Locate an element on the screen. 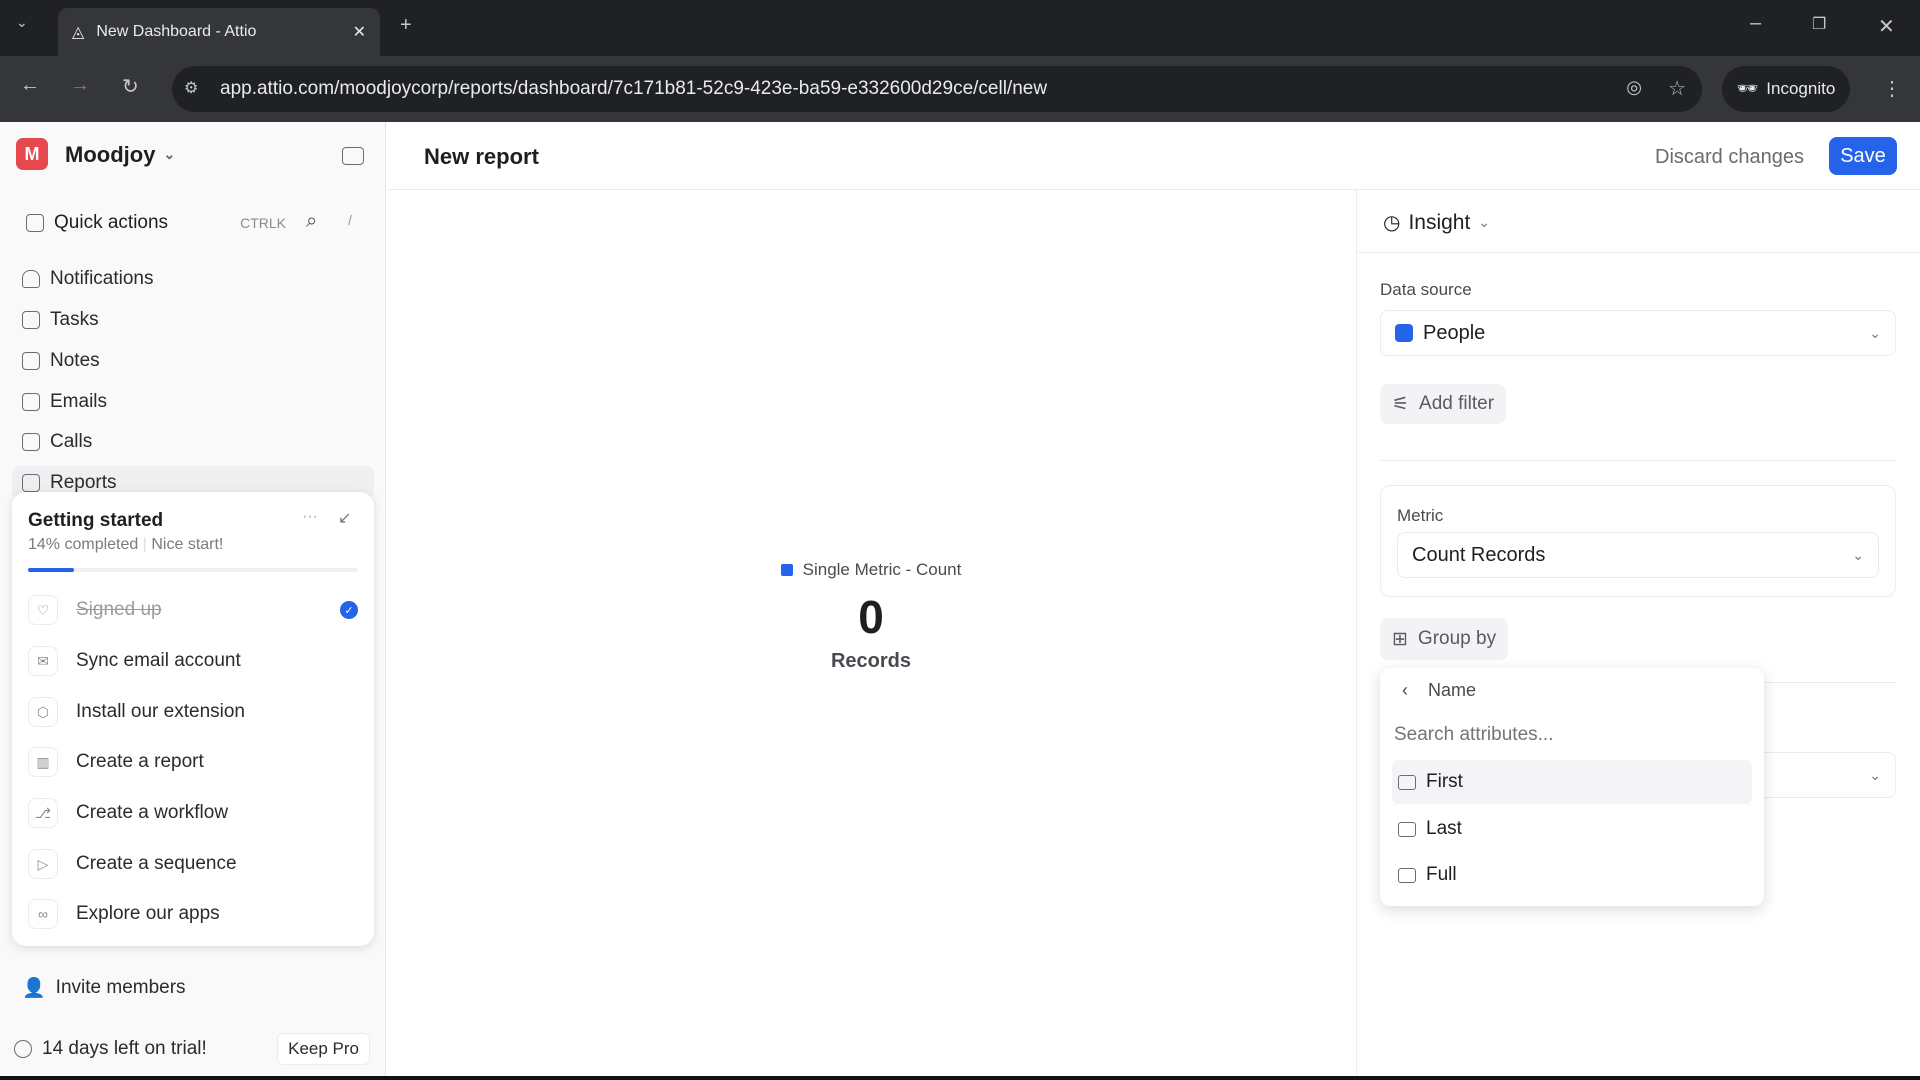 The width and height of the screenshot is (1920, 1080). progress-bar is located at coordinates (193, 570).